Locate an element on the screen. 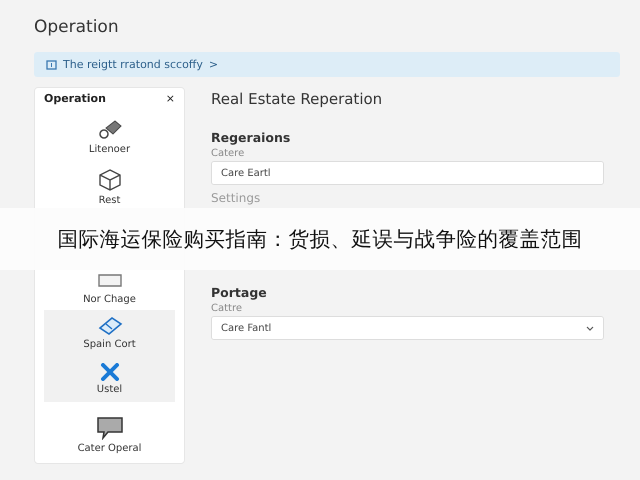 Image resolution: width=640 pixels, height=480 pixels. section-heading: Portage is located at coordinates (239, 292).